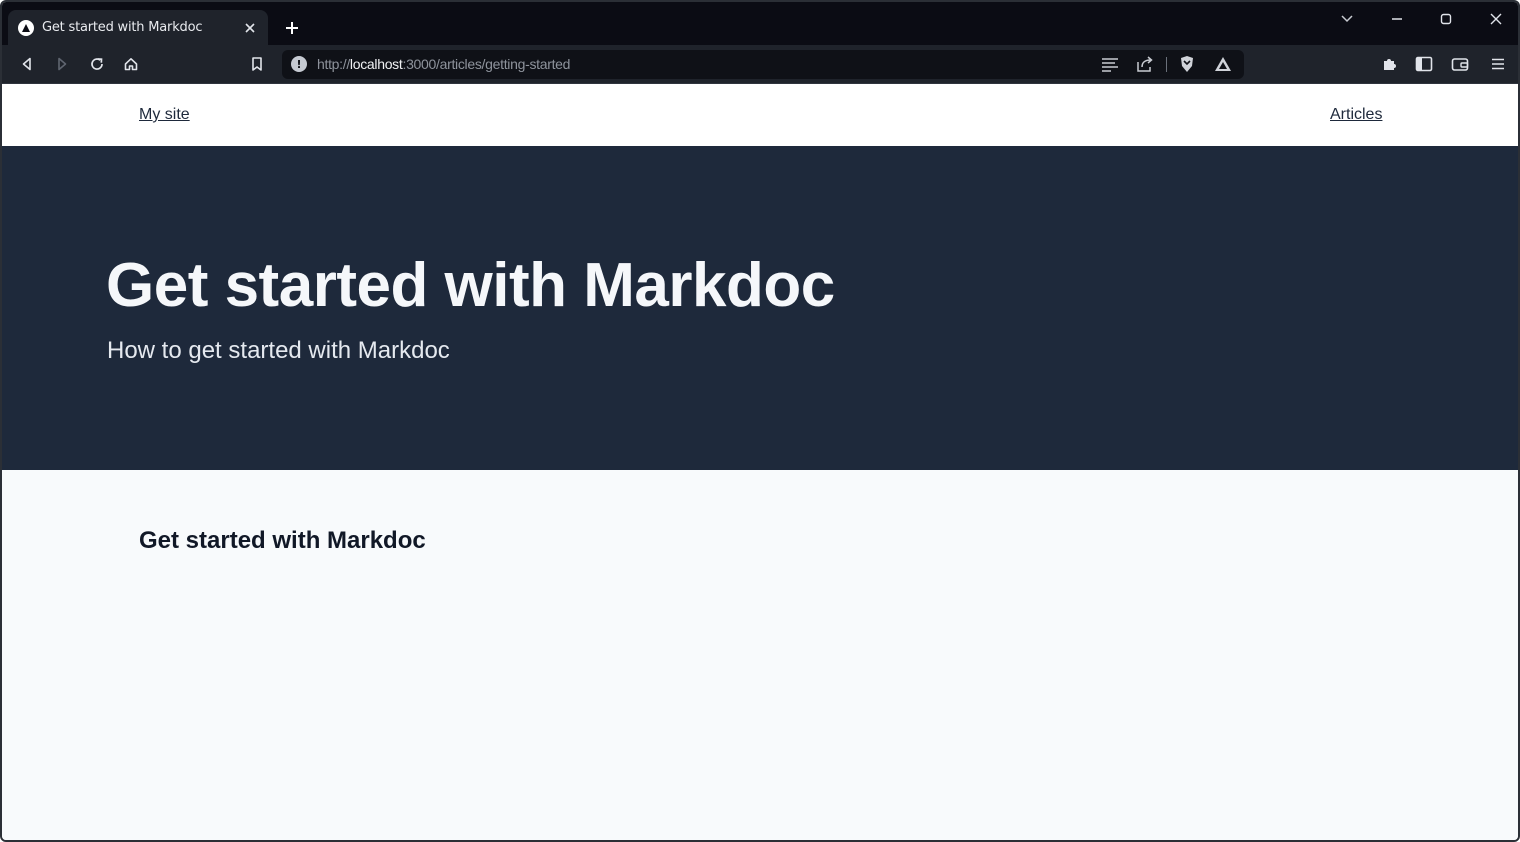 The width and height of the screenshot is (1520, 842). What do you see at coordinates (486, 64) in the screenshot?
I see `url-path: :3000/articles/getting-started` at bounding box center [486, 64].